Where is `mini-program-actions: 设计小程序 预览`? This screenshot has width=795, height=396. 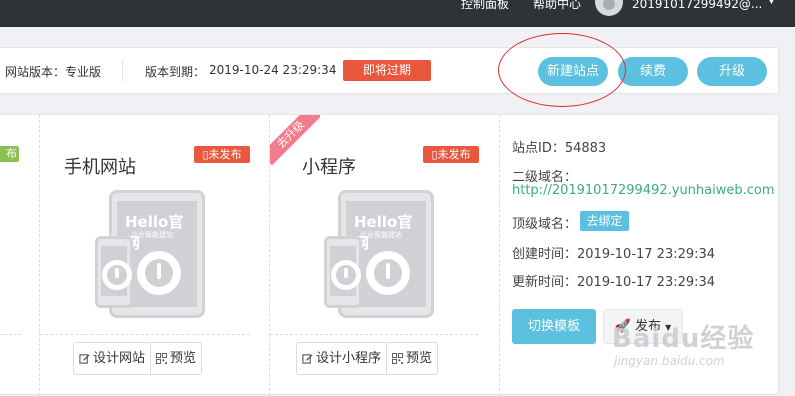
mini-program-actions: 设计小程序 预览 is located at coordinates (367, 358).